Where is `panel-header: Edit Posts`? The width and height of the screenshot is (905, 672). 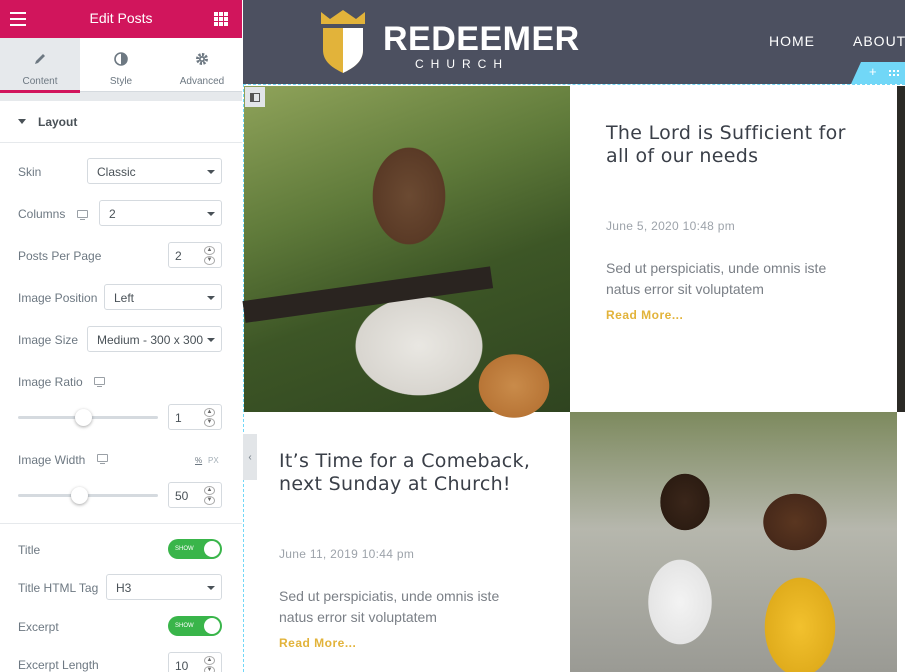 panel-header: Edit Posts is located at coordinates (121, 19).